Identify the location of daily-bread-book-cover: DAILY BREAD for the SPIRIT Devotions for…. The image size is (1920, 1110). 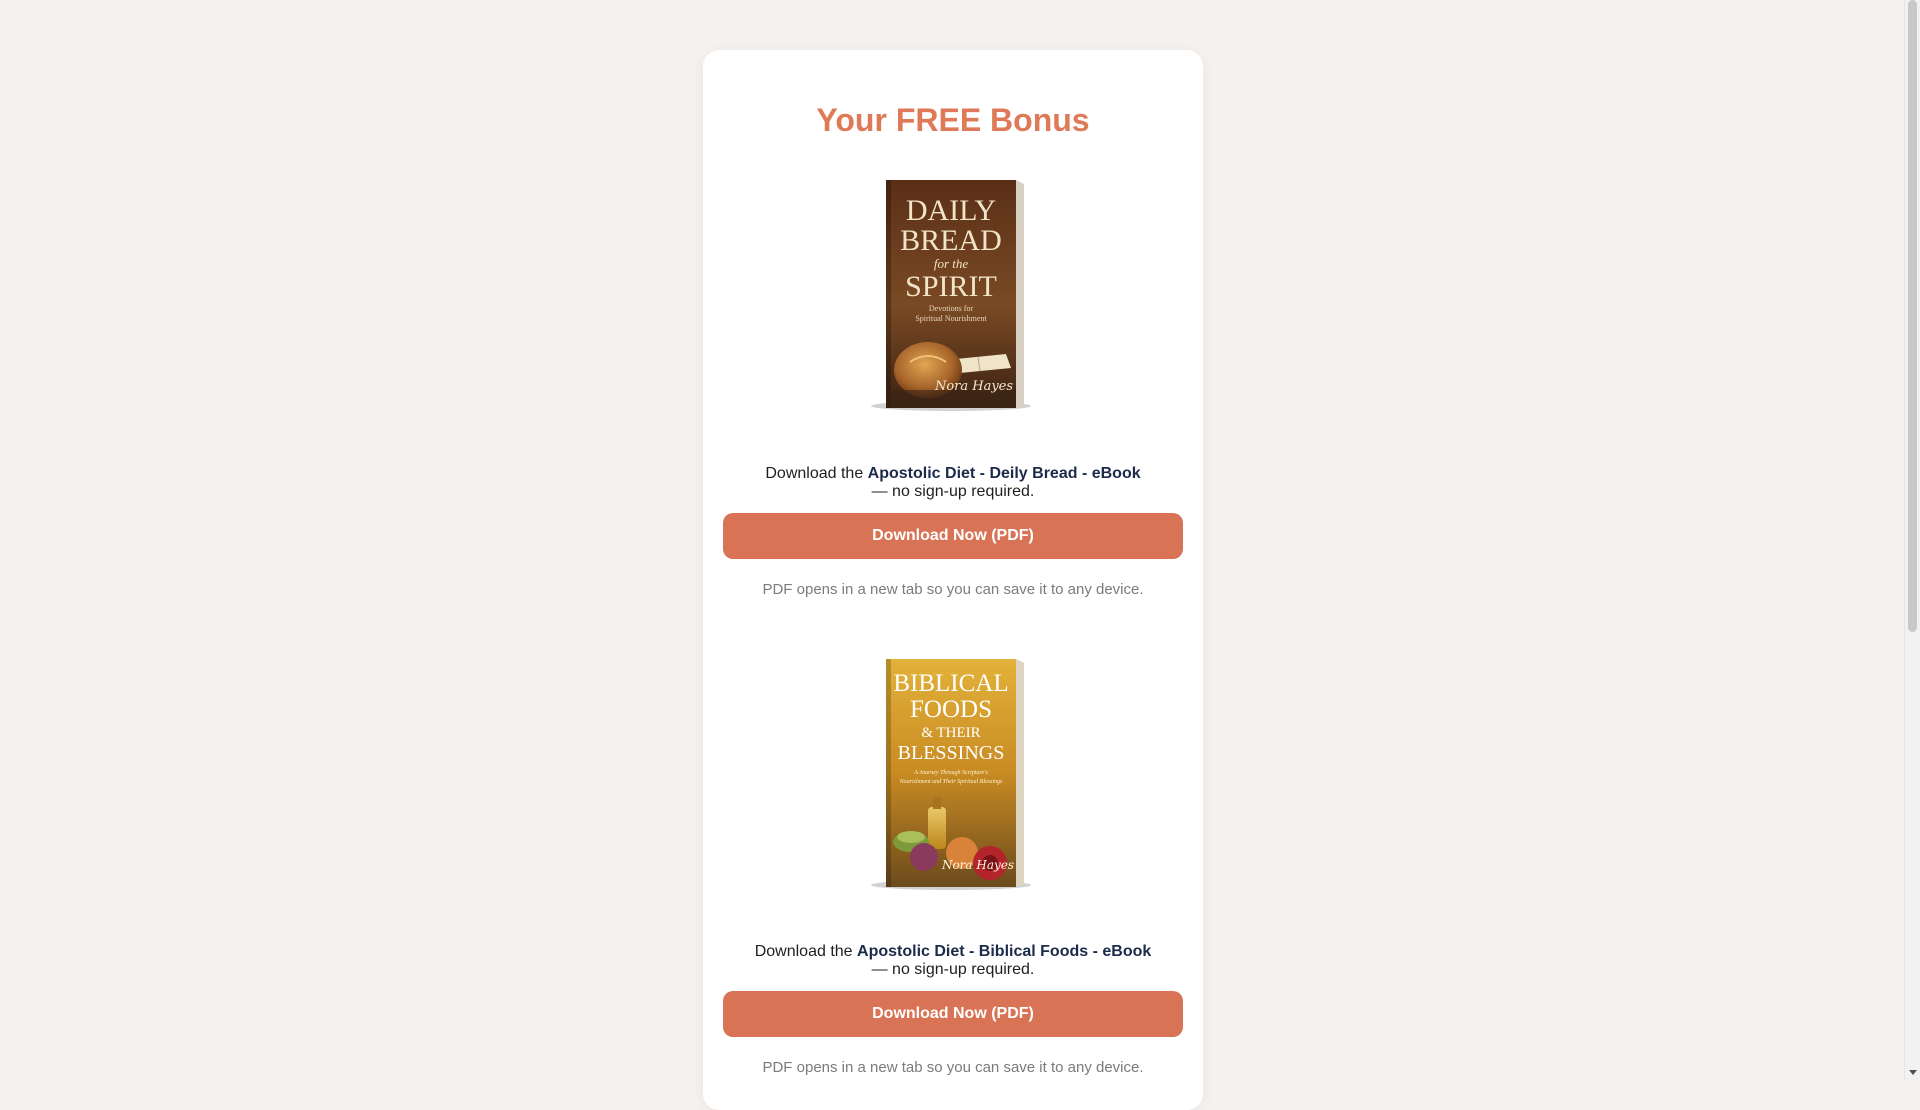
(951, 296).